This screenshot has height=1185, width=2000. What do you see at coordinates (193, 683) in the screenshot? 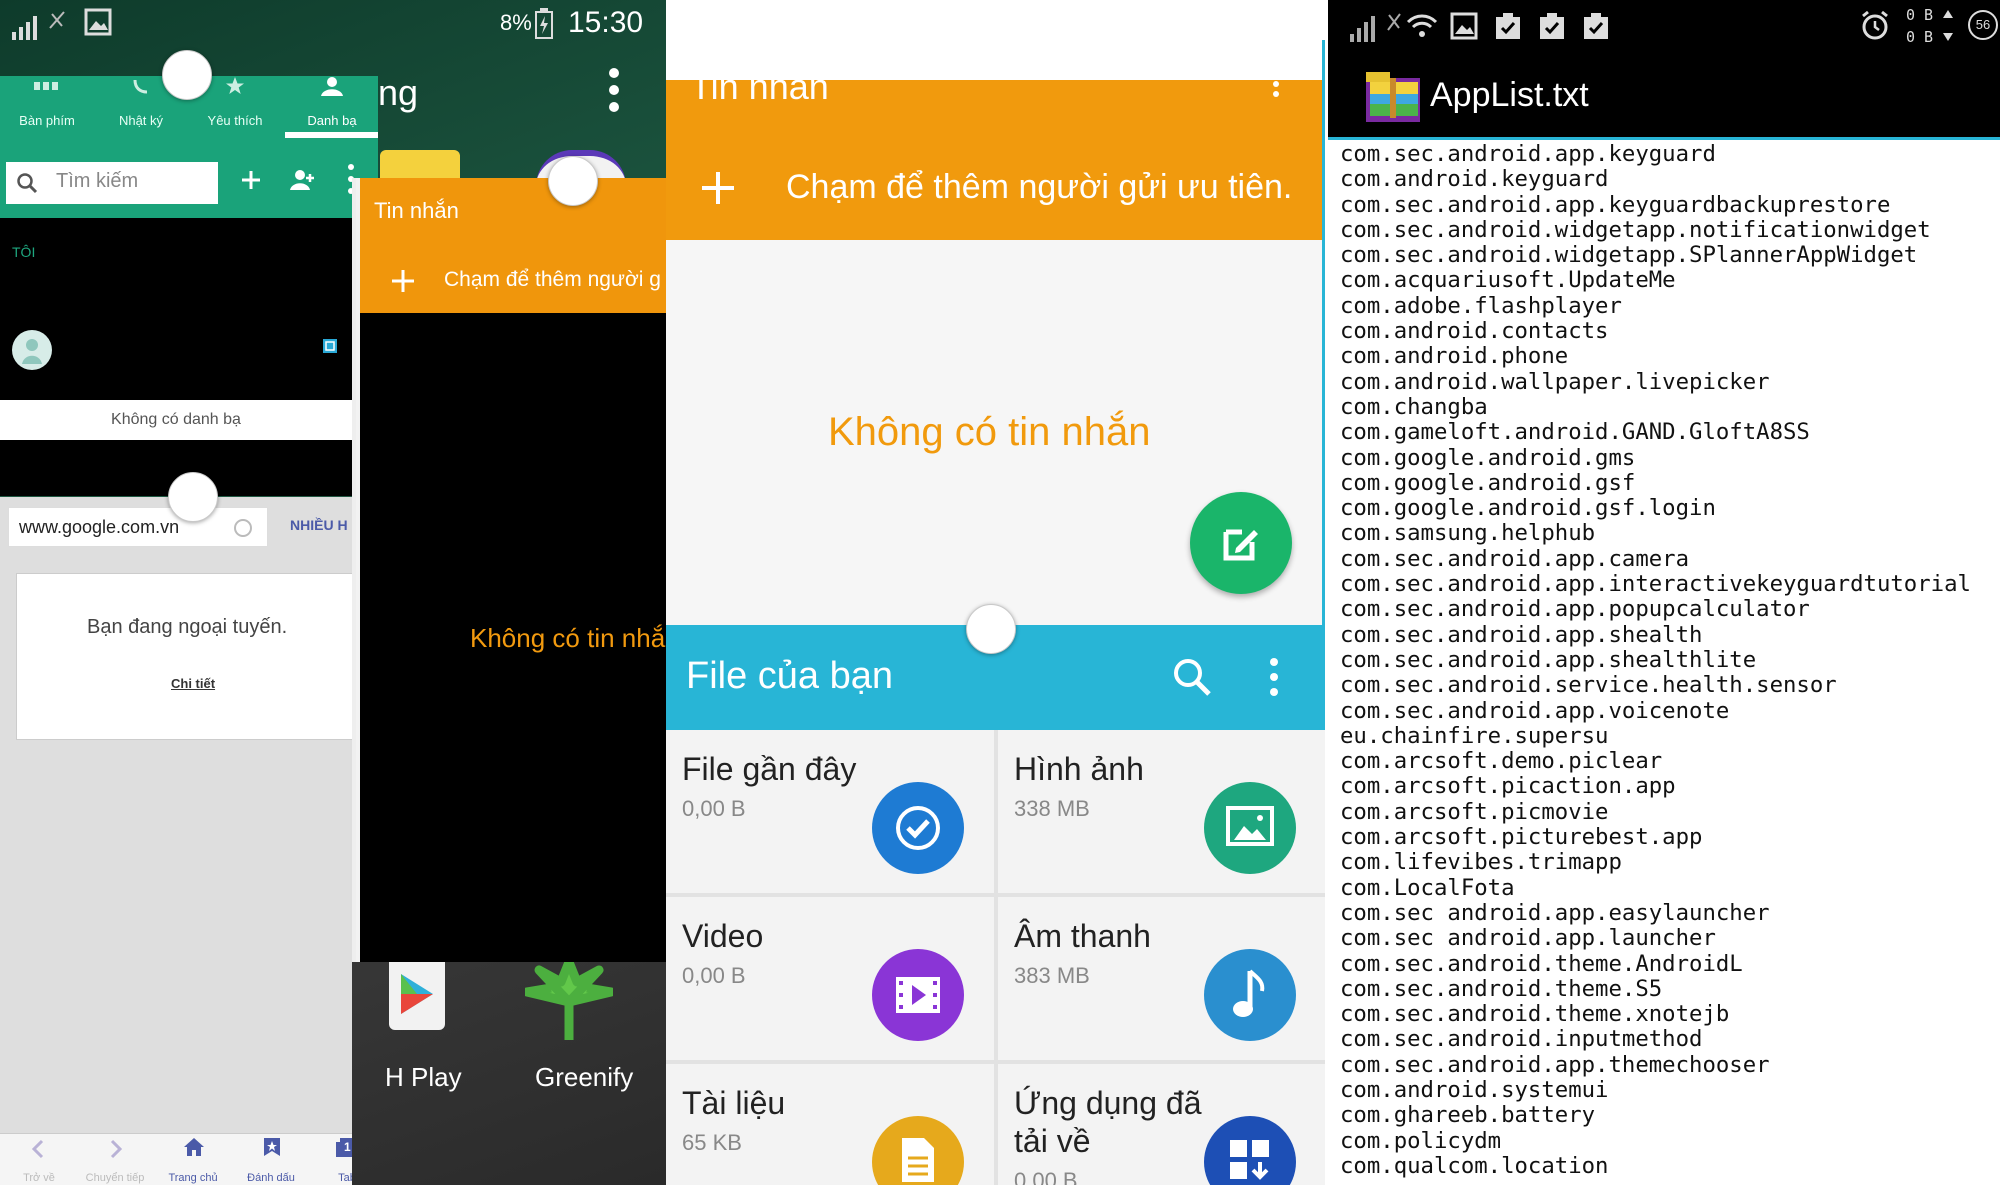
I see `details-link: Chi tiết` at bounding box center [193, 683].